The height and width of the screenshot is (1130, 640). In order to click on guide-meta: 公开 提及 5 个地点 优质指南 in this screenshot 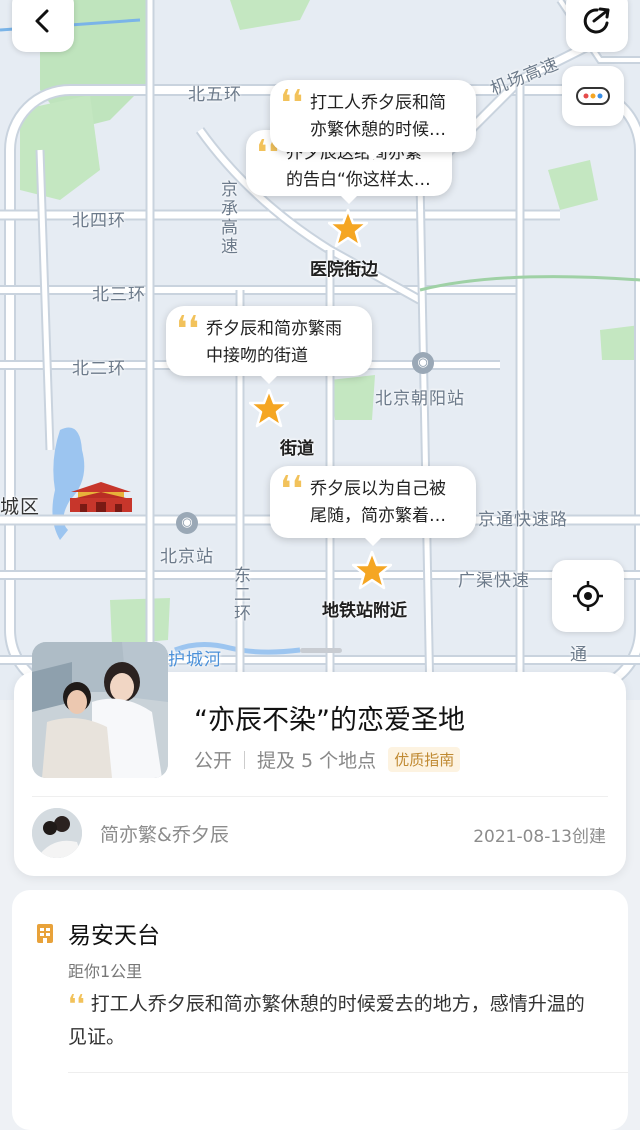, I will do `click(327, 759)`.